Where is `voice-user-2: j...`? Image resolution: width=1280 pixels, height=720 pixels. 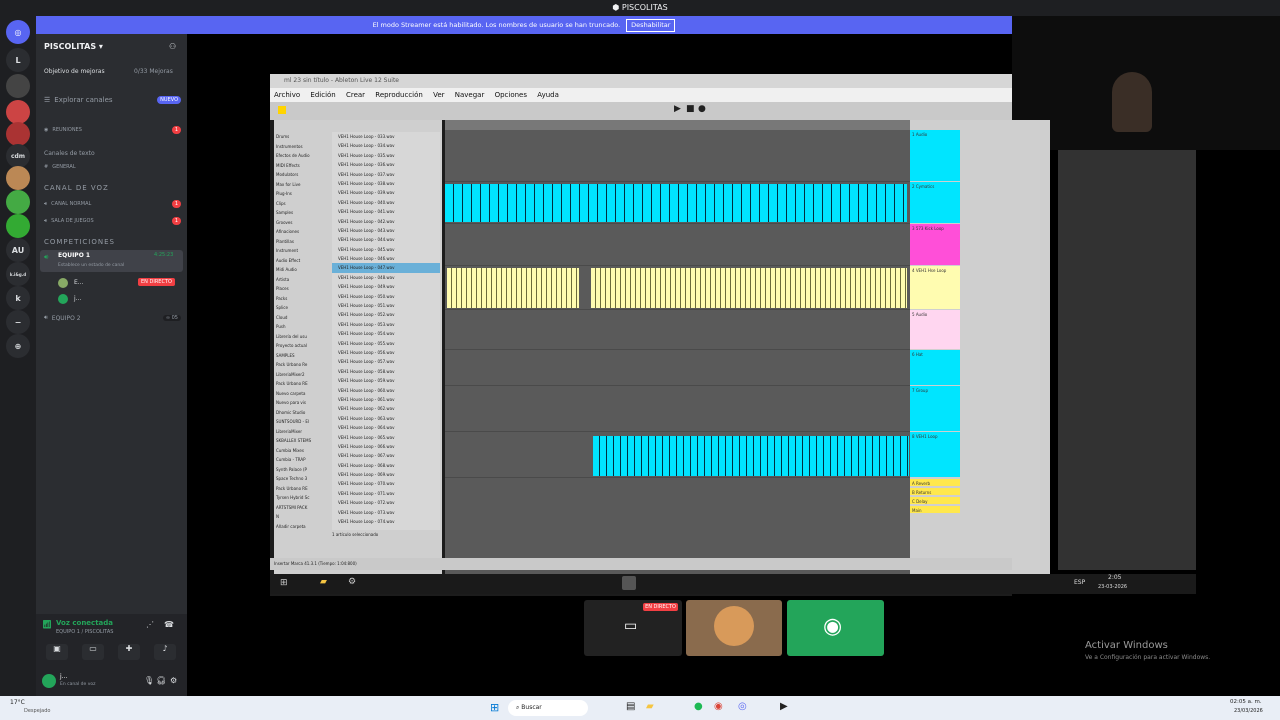
voice-user-2: j... is located at coordinates (119, 300).